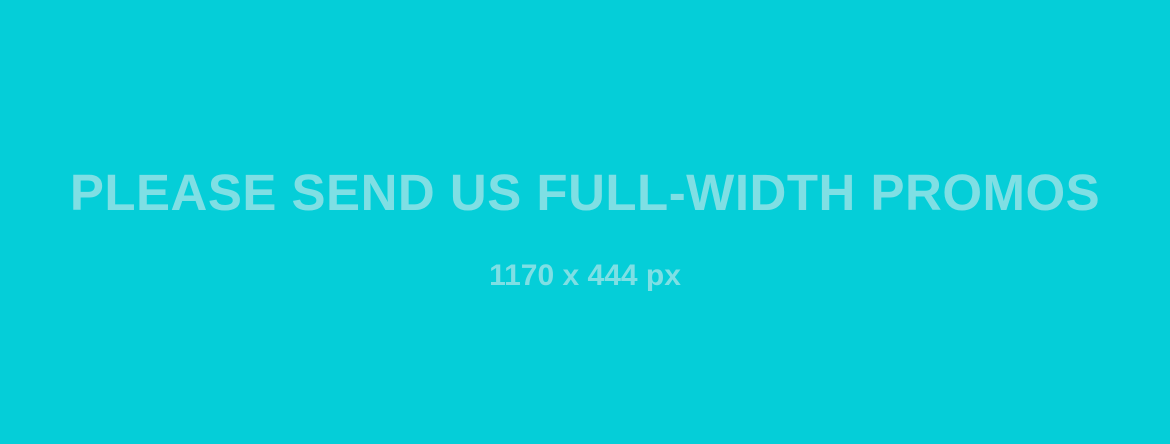 This screenshot has width=1170, height=444. I want to click on placeholder-headline: PLEASE SEND US FULL-WIDTH PROMOS, so click(585, 192).